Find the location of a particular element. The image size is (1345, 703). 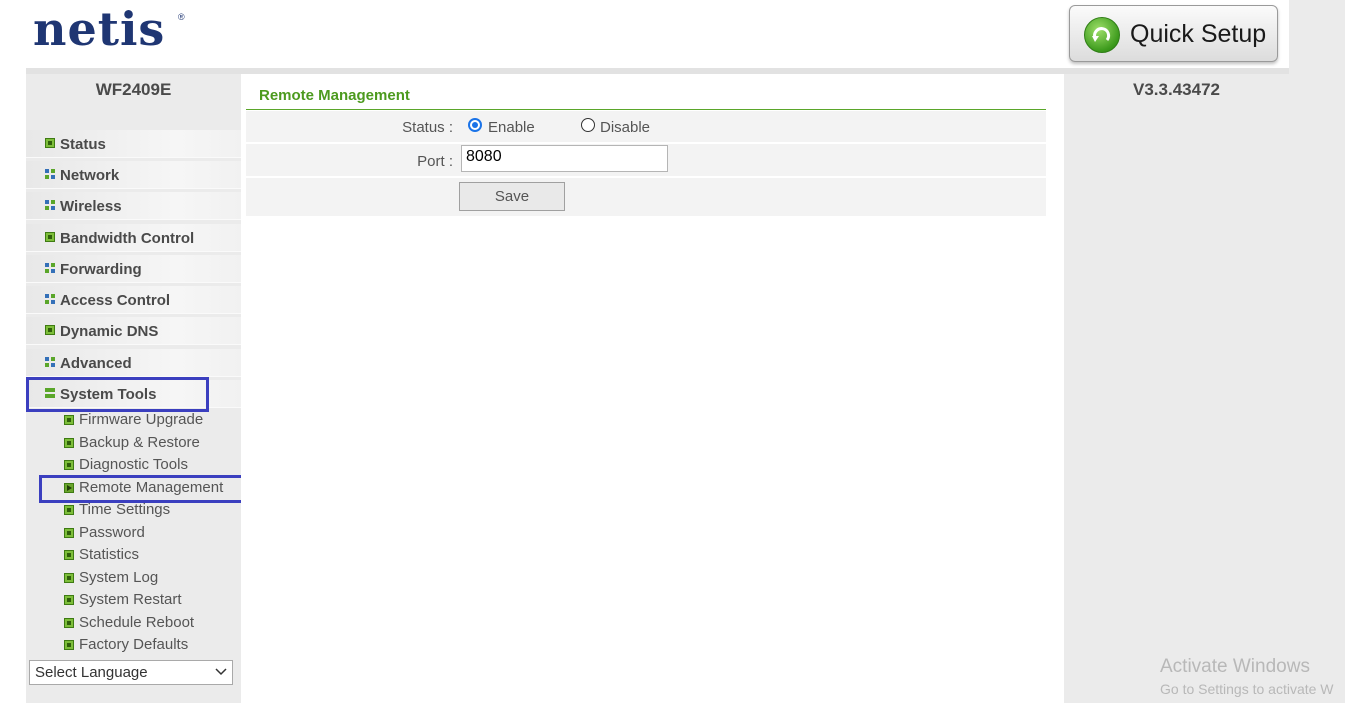

refresh-arrow-icon is located at coordinates (1102, 35).